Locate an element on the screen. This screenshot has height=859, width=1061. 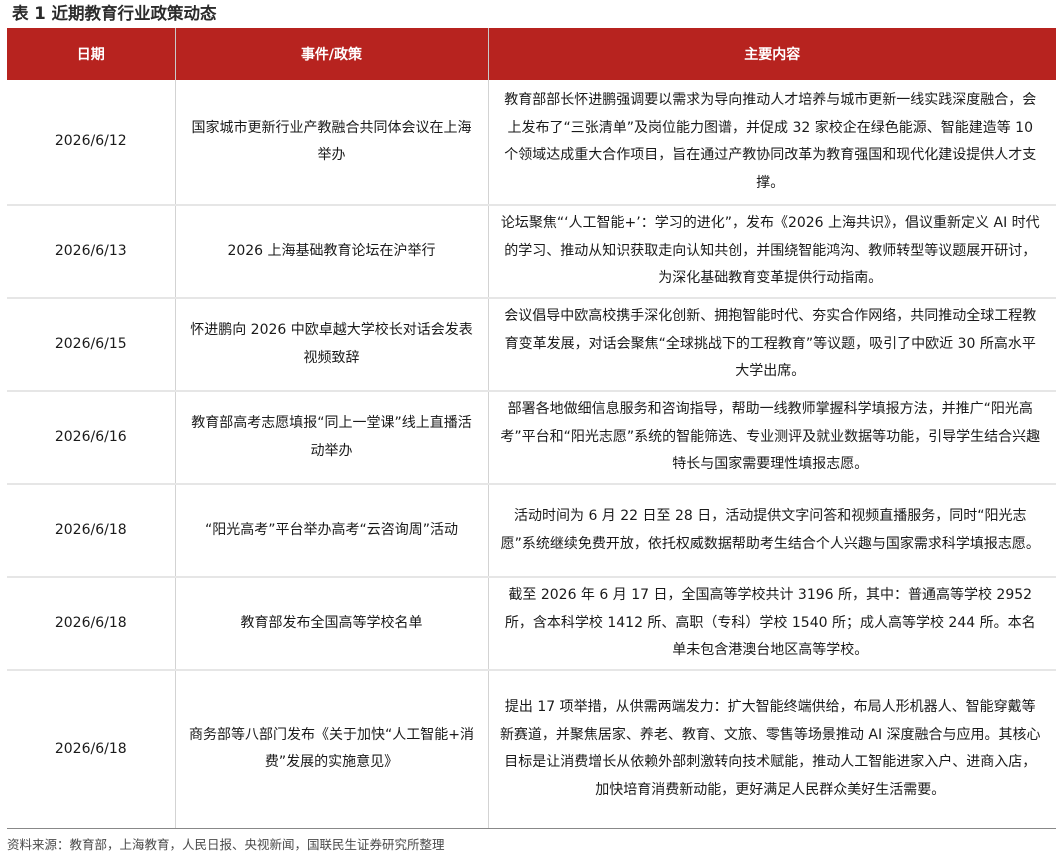
header-date: 日期 is located at coordinates (91, 54).